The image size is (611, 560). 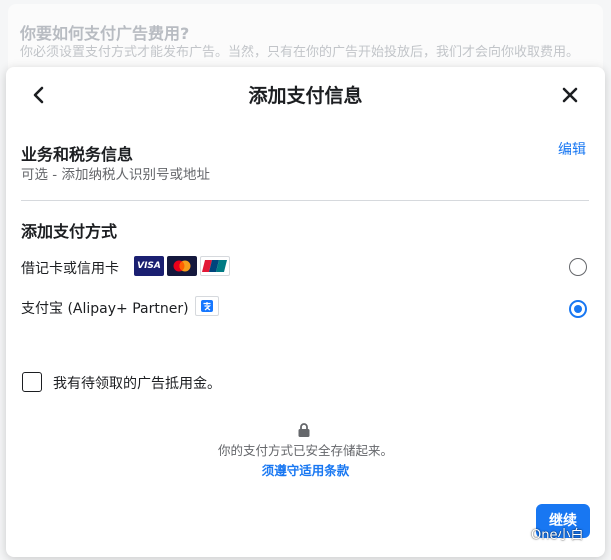 I want to click on business-tax-title: 业务和税务信息, so click(x=77, y=154).